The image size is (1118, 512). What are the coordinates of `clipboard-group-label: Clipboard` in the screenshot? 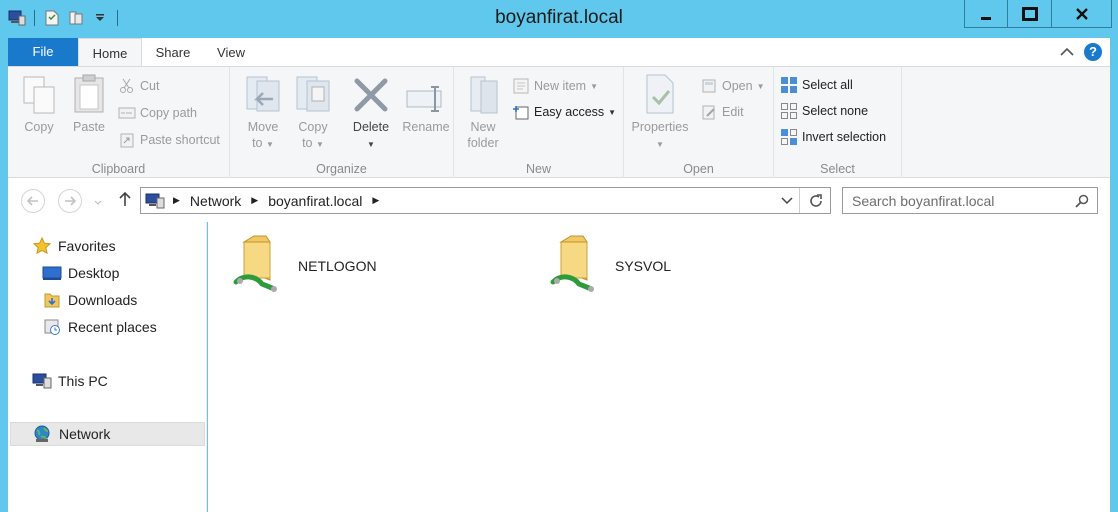 It's located at (118, 169).